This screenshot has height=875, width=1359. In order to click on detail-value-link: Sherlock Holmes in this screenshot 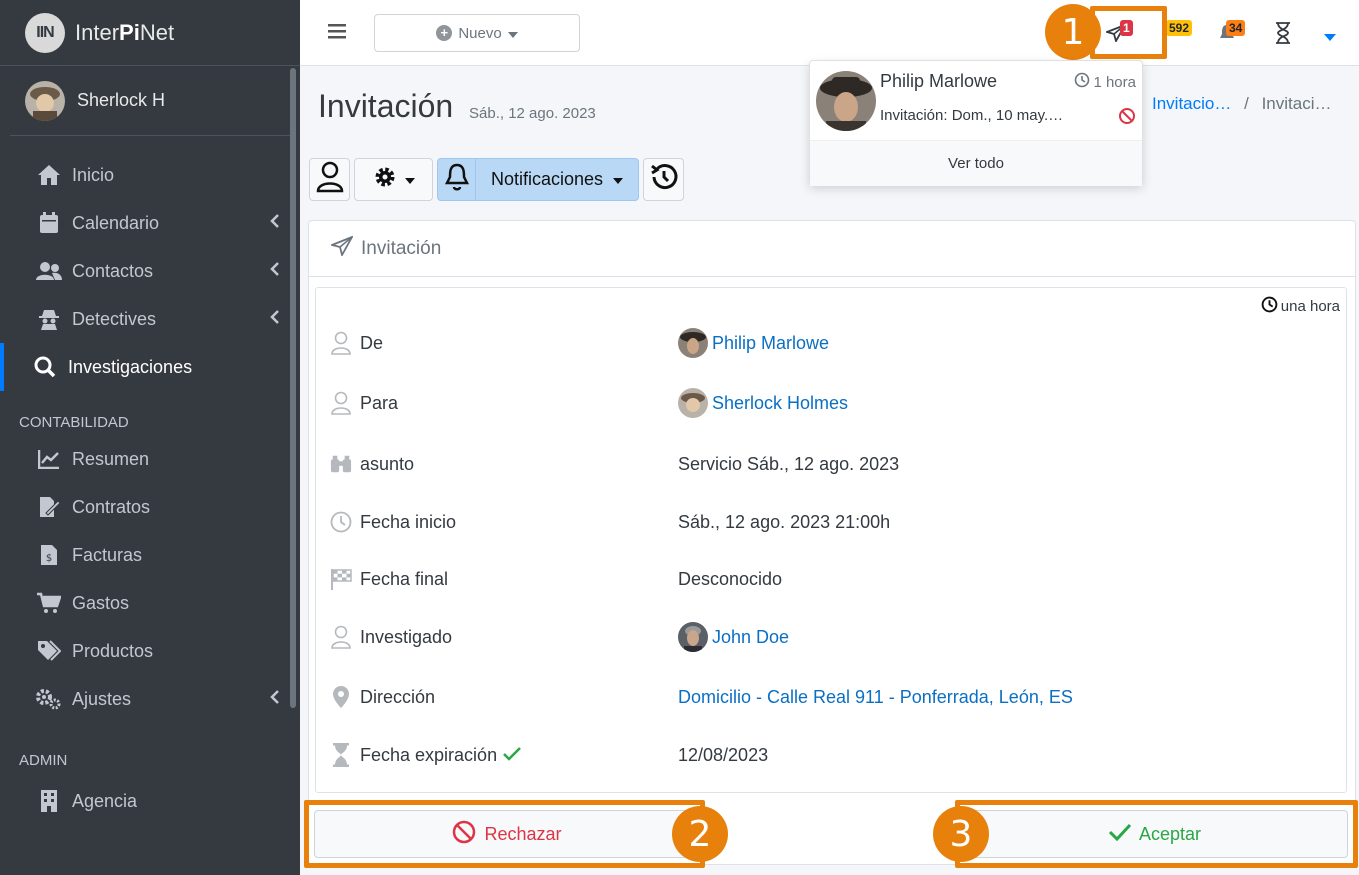, I will do `click(763, 403)`.